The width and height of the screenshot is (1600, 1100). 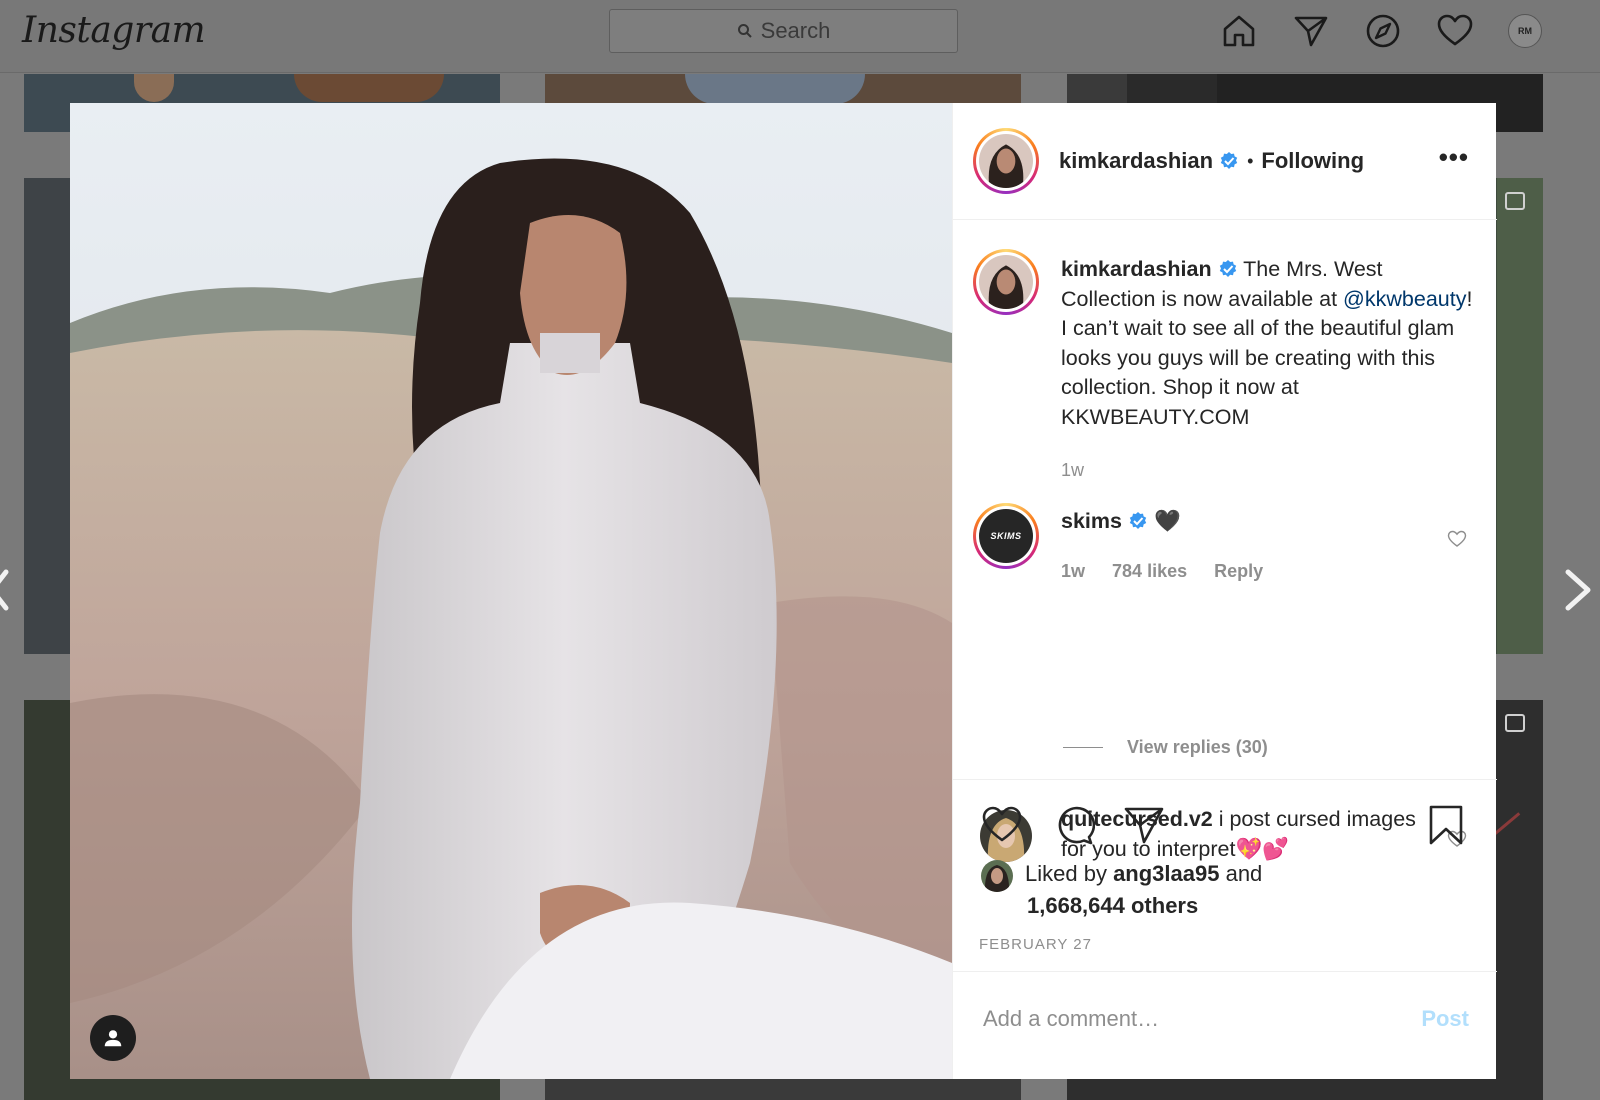 I want to click on caption-timestamp: 1w, so click(x=1073, y=470).